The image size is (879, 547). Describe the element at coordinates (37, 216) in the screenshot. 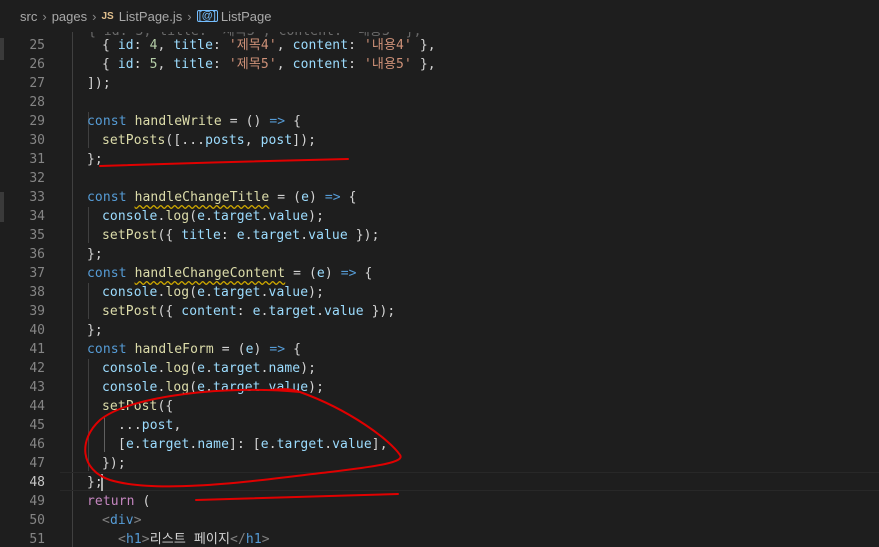

I see `line-number: 34` at that location.